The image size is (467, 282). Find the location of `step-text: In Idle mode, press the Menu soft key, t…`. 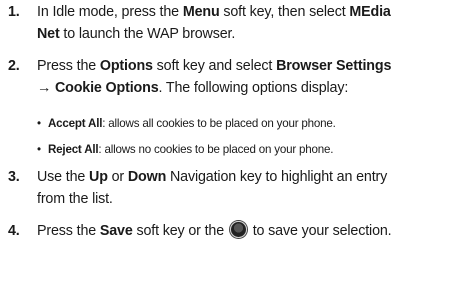

step-text: In Idle mode, press the Menu soft key, t… is located at coordinates (214, 23).